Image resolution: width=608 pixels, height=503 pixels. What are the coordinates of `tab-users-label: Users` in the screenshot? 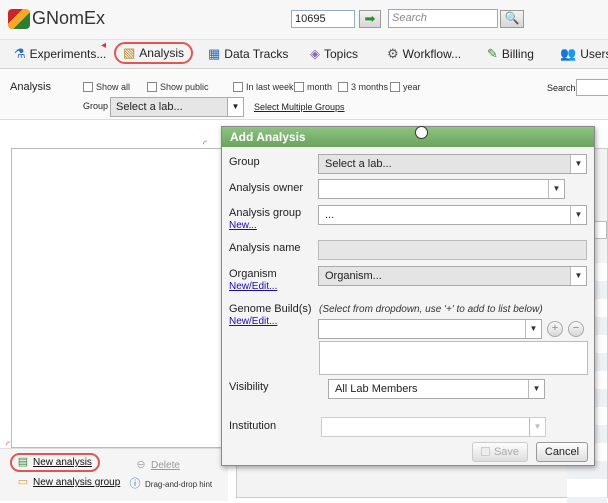 It's located at (594, 54).